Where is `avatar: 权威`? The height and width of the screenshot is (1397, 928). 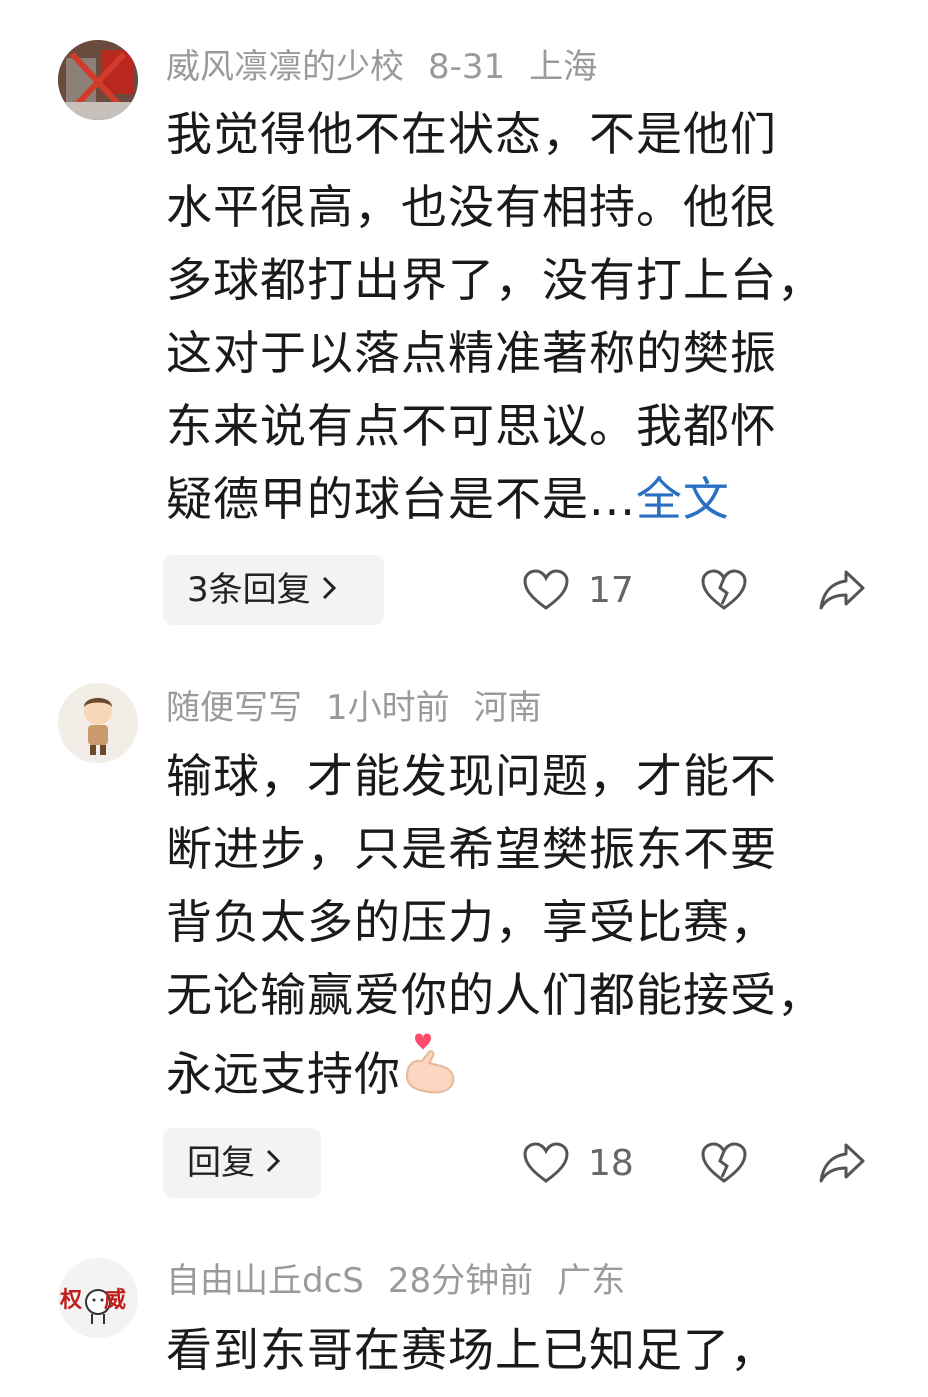
avatar: 权威 is located at coordinates (98, 1298).